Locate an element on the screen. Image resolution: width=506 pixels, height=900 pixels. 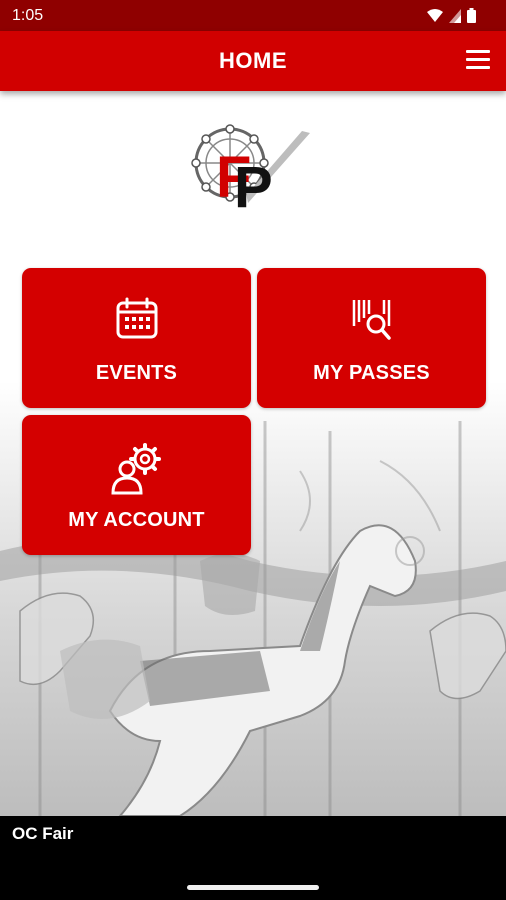
my-passes-label: MY PASSES is located at coordinates (371, 373).